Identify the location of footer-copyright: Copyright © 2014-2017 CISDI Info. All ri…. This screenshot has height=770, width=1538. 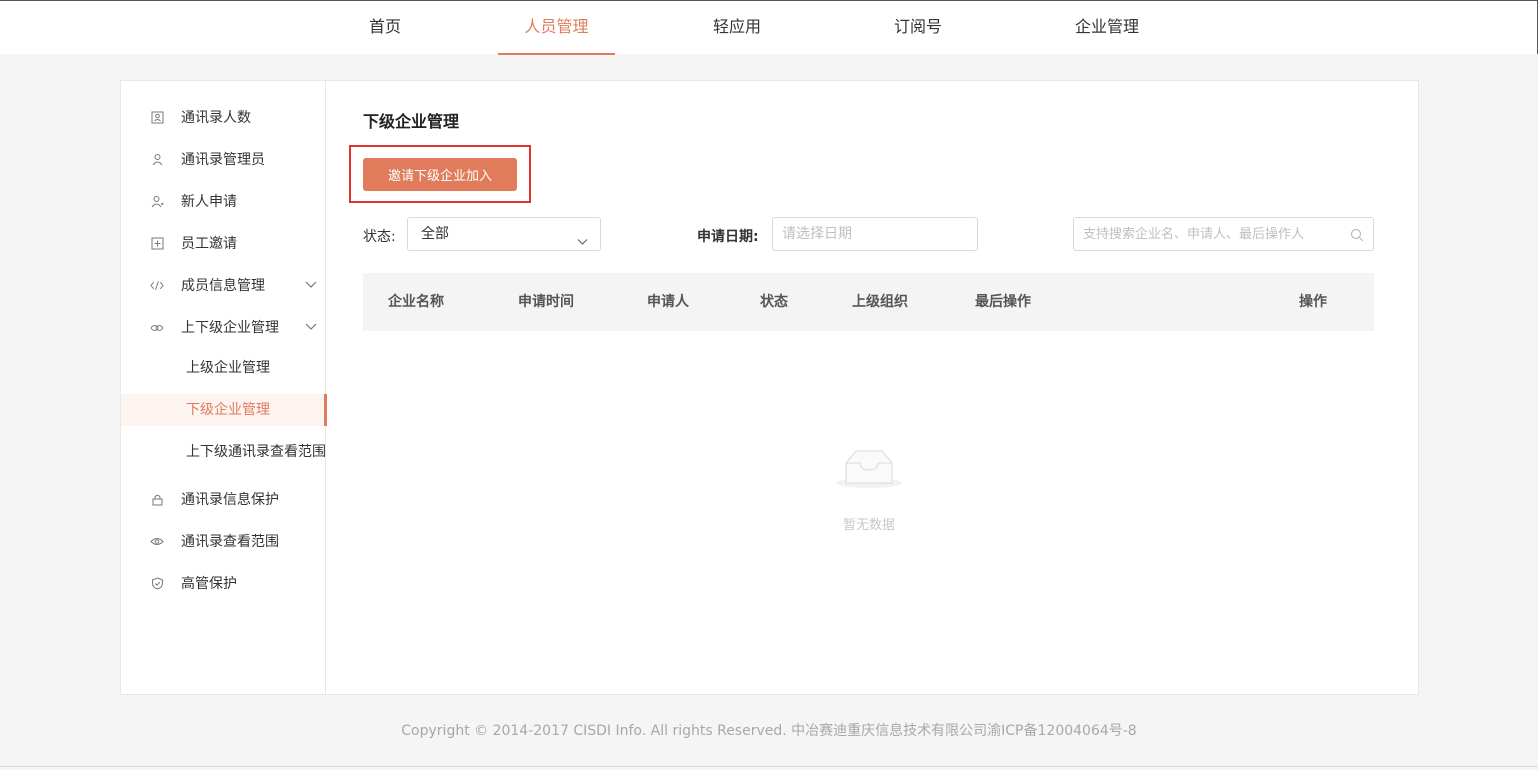
(769, 731).